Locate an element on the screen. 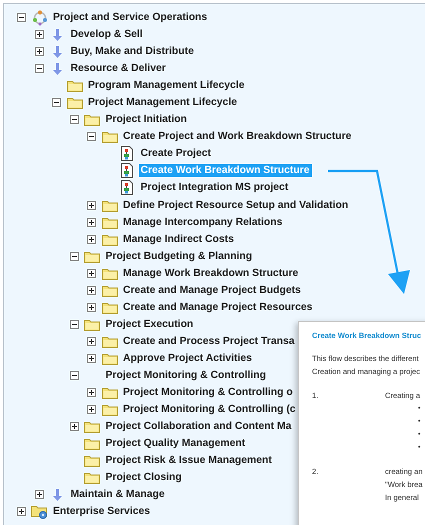 This screenshot has width=425, height=525. tree-item: Create Project and Work Breakdown Structure is located at coordinates (237, 137).